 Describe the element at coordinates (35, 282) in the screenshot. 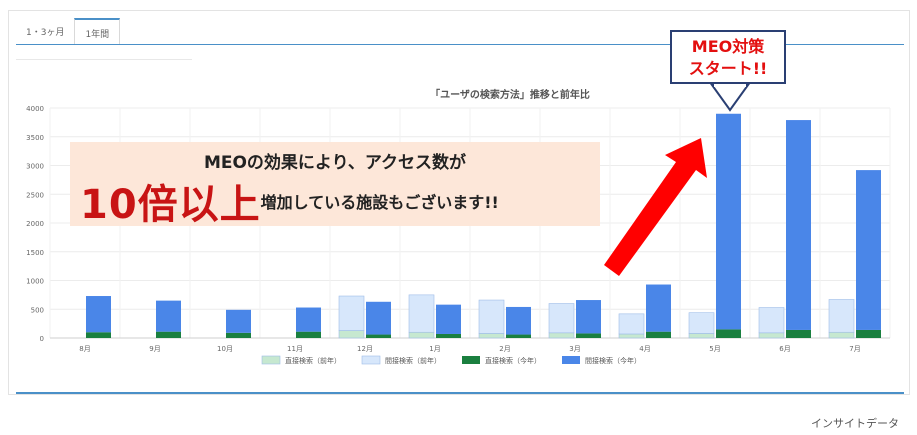

I see `y-tick-label: 1000` at that location.